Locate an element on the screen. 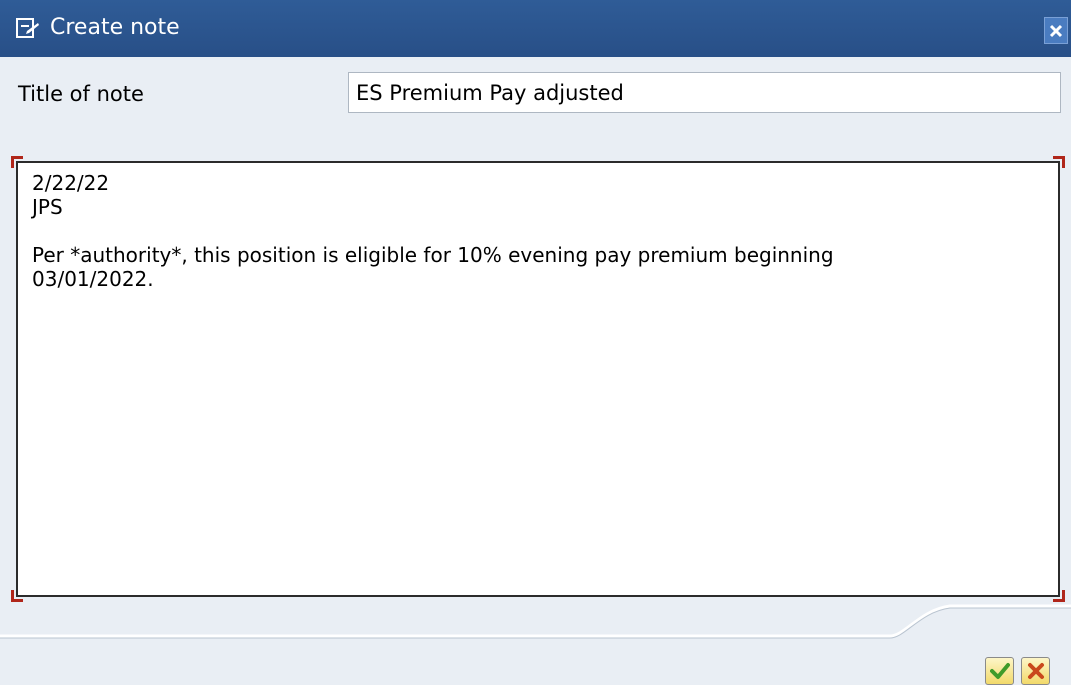 This screenshot has height=685, width=1071. cancel-x-icon is located at coordinates (1035, 671).